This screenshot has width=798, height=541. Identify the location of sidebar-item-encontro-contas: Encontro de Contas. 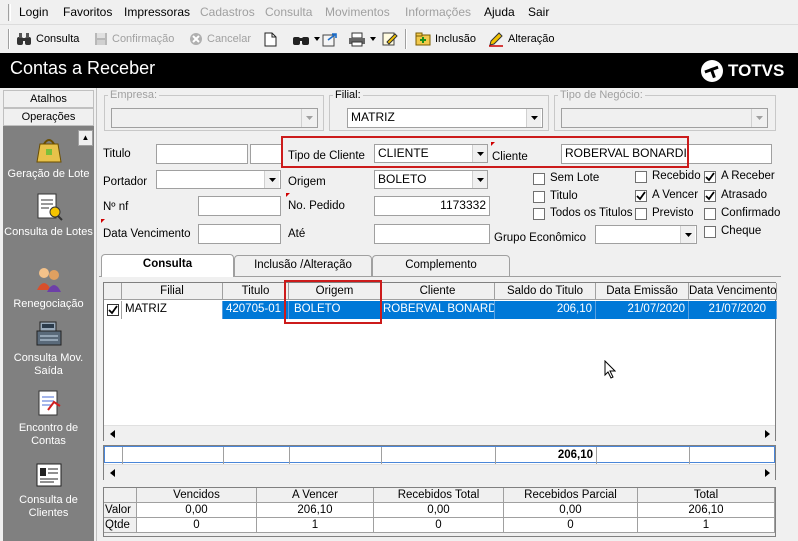
(48, 418).